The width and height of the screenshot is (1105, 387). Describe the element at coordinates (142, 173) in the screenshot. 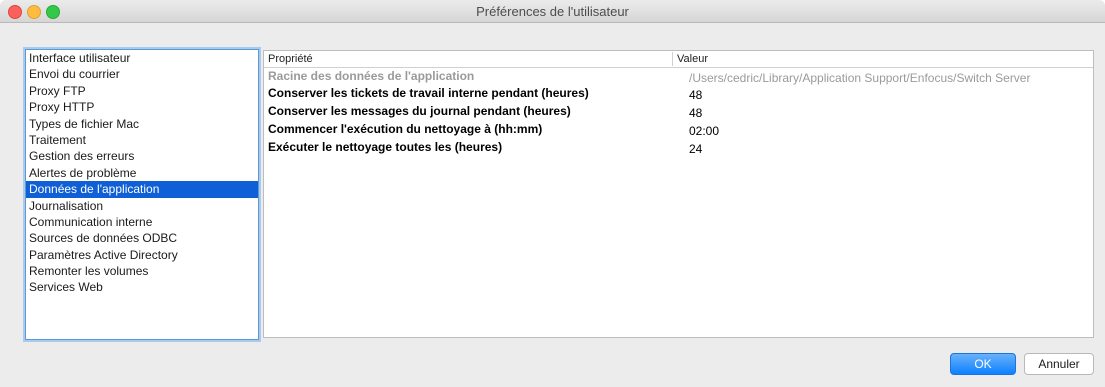

I see `sidebar-item-alertes-de-probleme: Alertes de problème` at that location.